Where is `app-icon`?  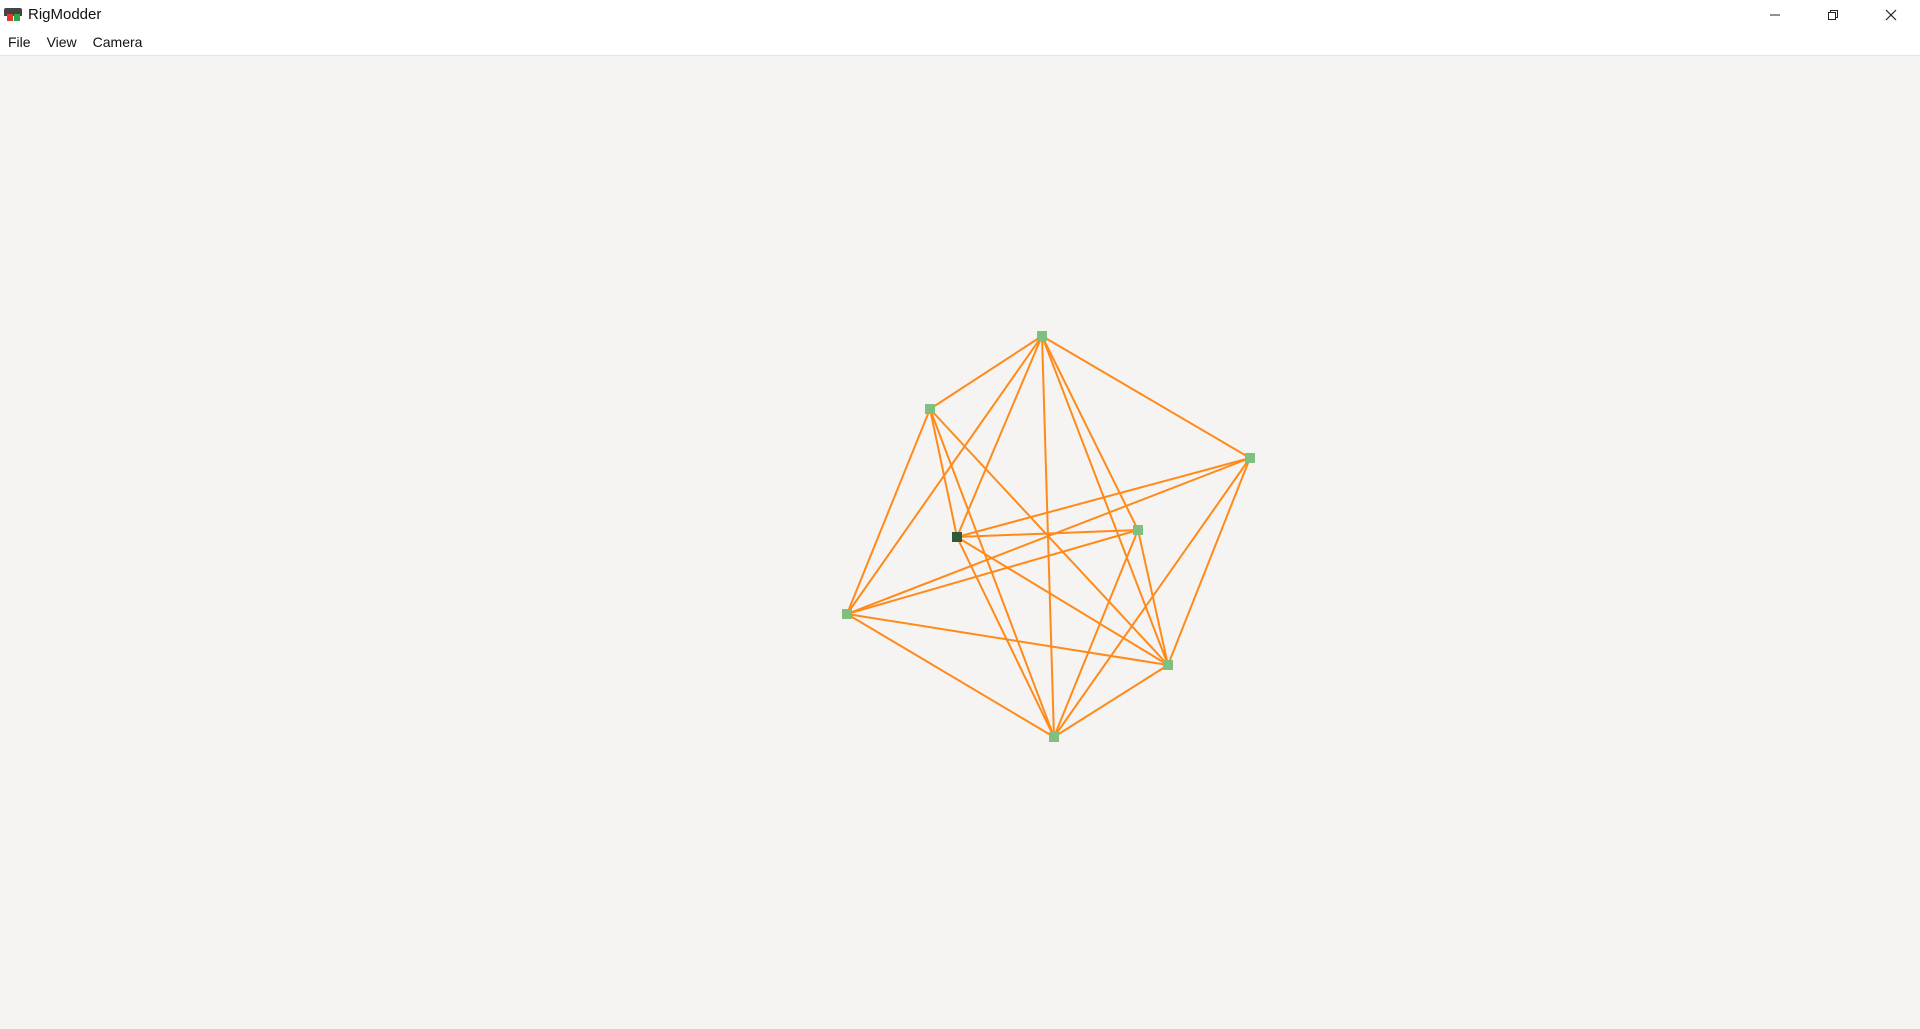 app-icon is located at coordinates (13, 14).